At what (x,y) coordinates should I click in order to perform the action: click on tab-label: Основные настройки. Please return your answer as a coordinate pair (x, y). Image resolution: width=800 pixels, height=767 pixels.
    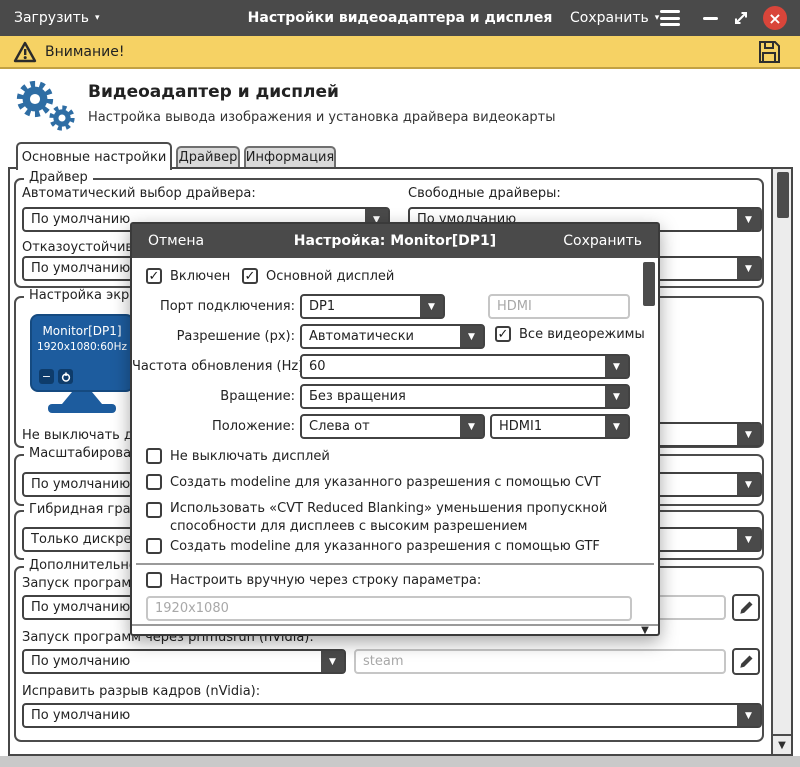
    Looking at the image, I should click on (94, 157).